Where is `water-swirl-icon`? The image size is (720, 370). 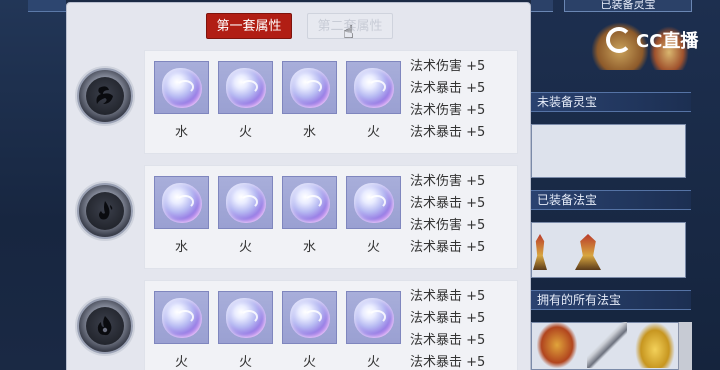
water-swirl-icon is located at coordinates (105, 96).